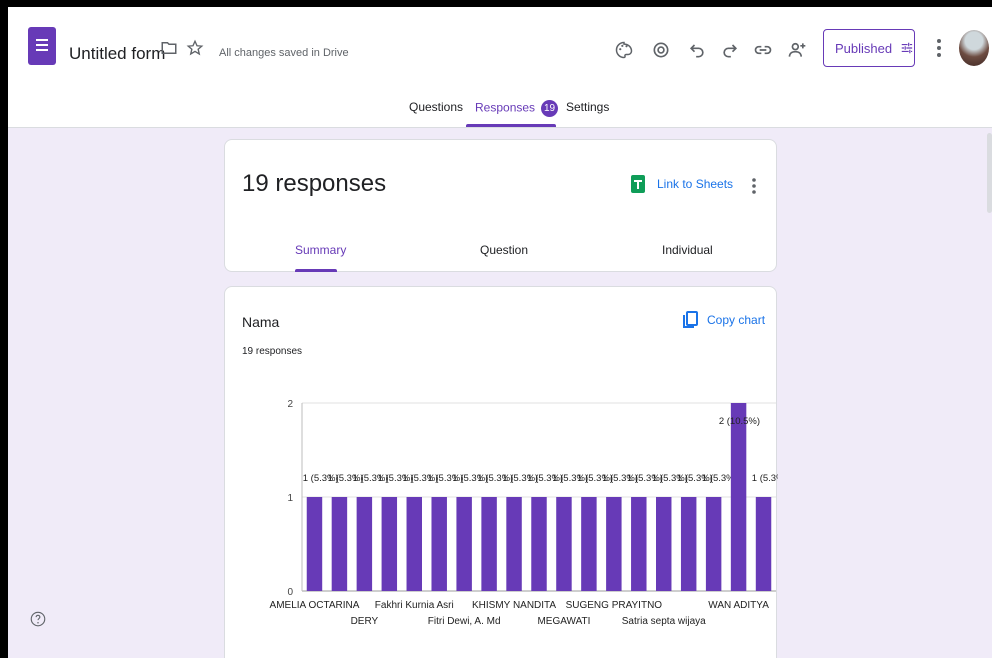 The width and height of the screenshot is (992, 658). I want to click on copy-chart-button: Copy chart, so click(724, 320).